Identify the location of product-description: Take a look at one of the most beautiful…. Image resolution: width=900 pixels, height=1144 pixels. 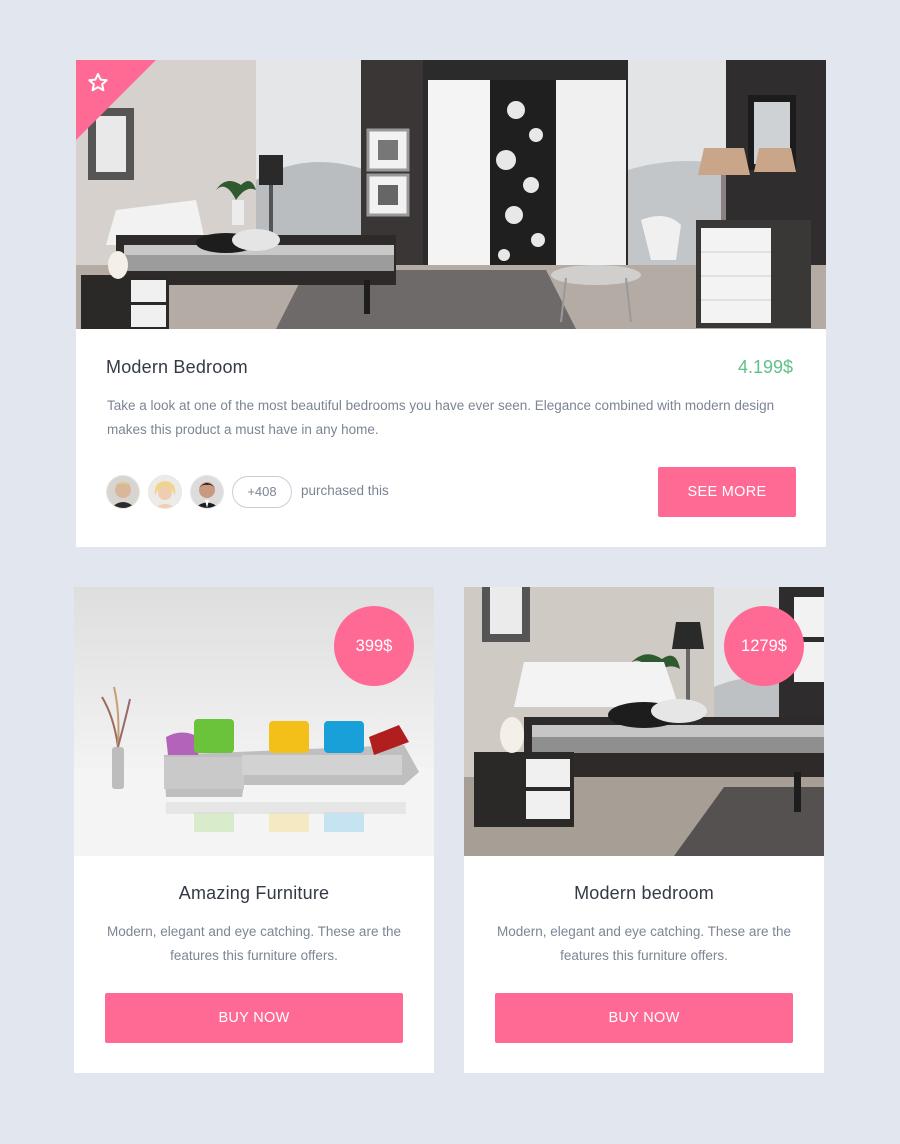
(441, 417).